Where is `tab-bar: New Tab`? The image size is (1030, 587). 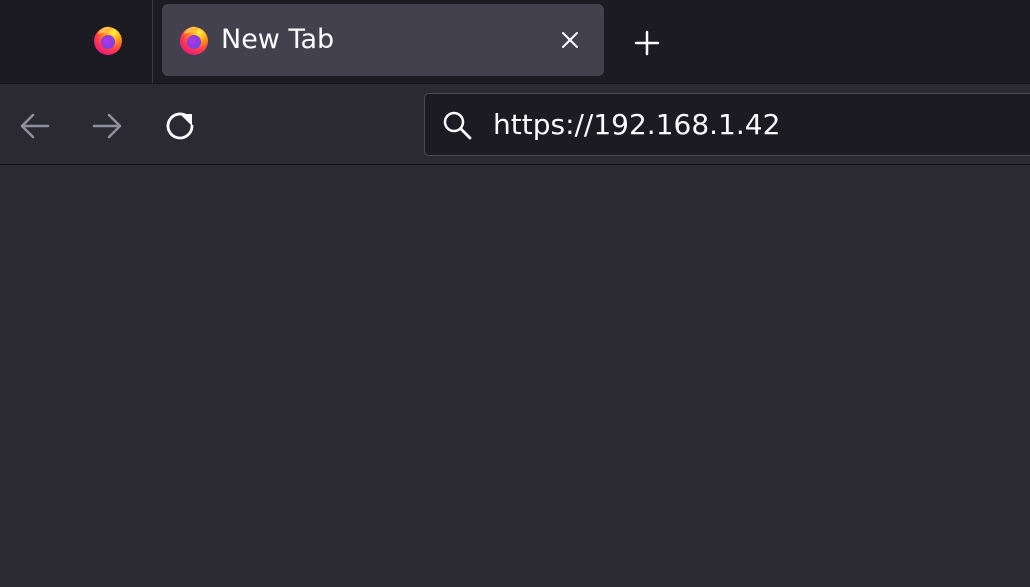
tab-bar: New Tab is located at coordinates (515, 41).